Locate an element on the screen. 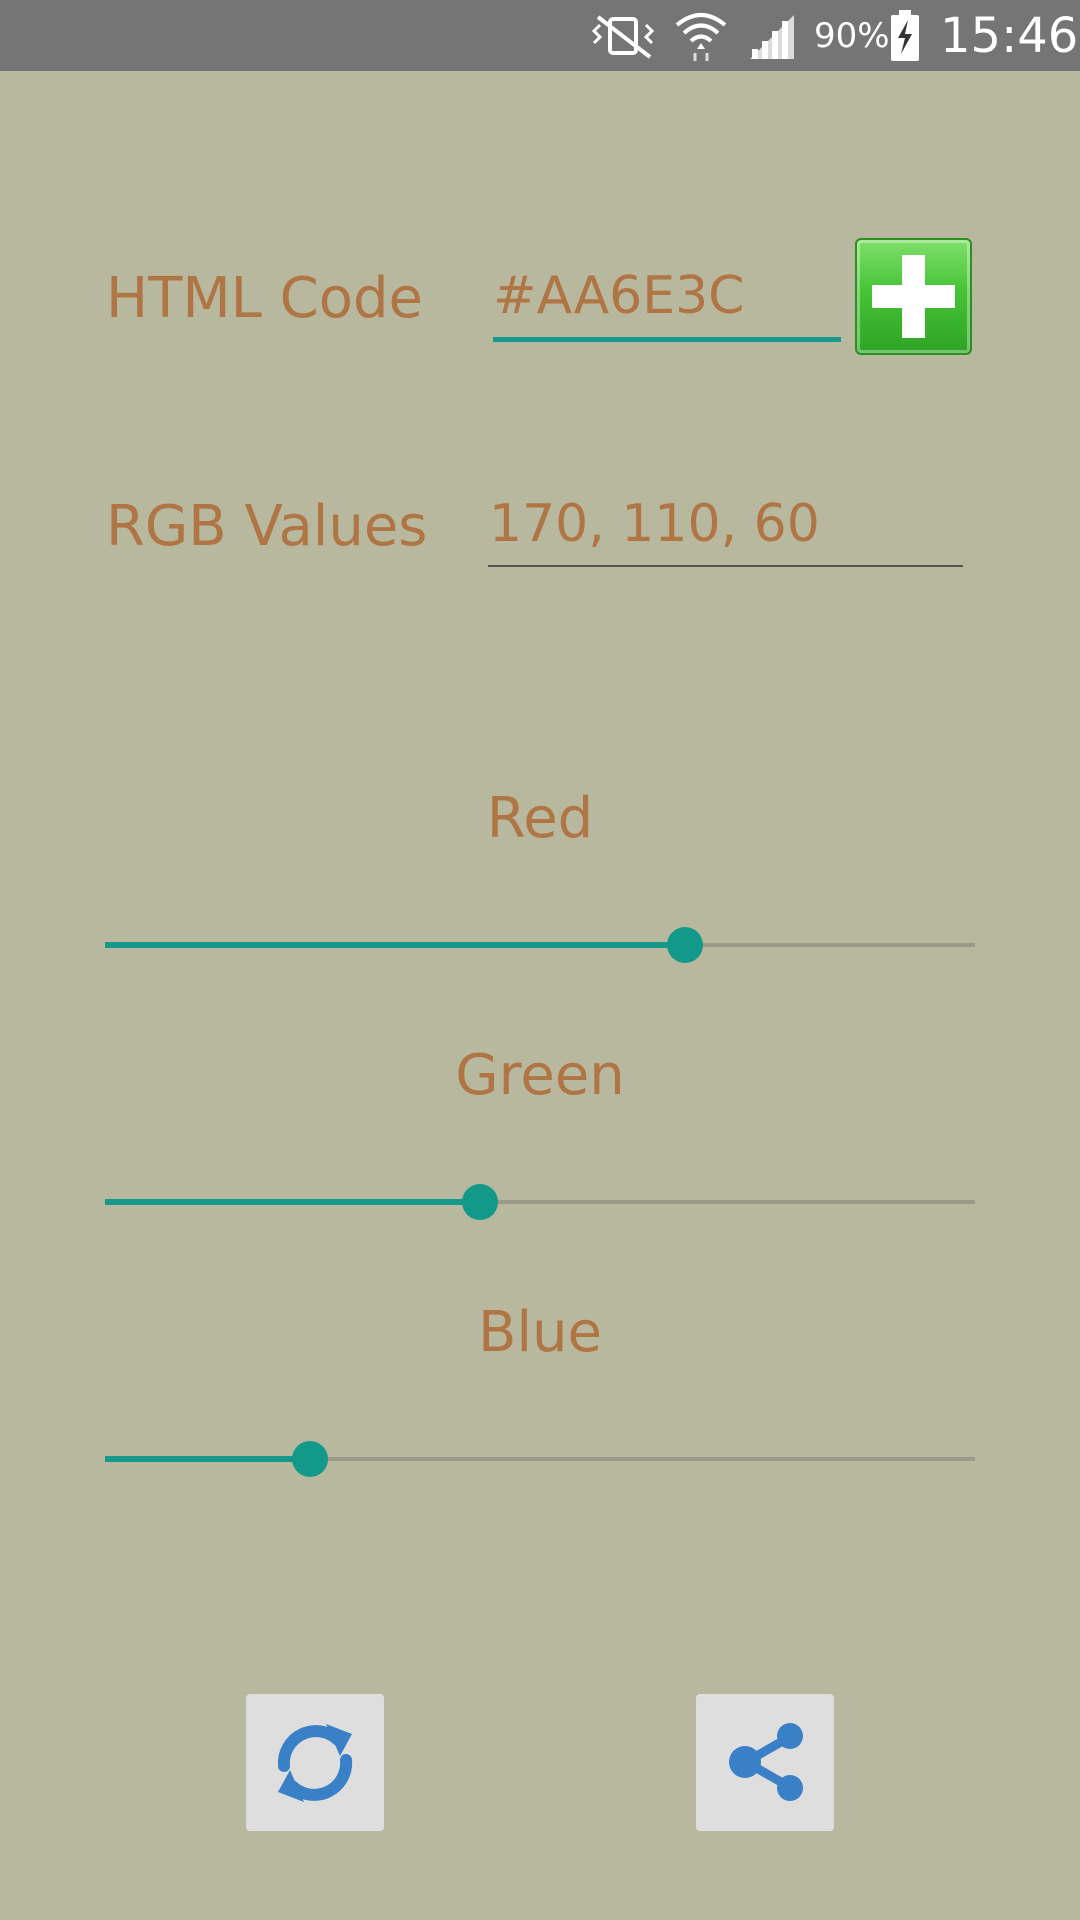 Image resolution: width=1080 pixels, height=1920 pixels. blue-slider is located at coordinates (540, 1459).